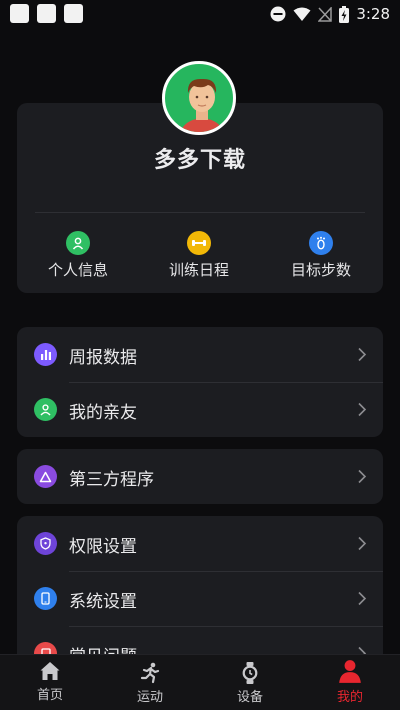 This screenshot has height=710, width=400. Describe the element at coordinates (150, 673) in the screenshot. I see `running-icon` at that location.